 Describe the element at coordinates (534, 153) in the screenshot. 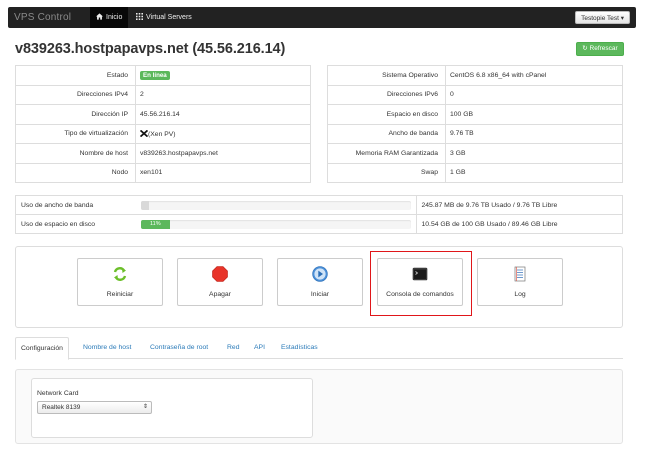

I see `info-value: 3 GB` at that location.